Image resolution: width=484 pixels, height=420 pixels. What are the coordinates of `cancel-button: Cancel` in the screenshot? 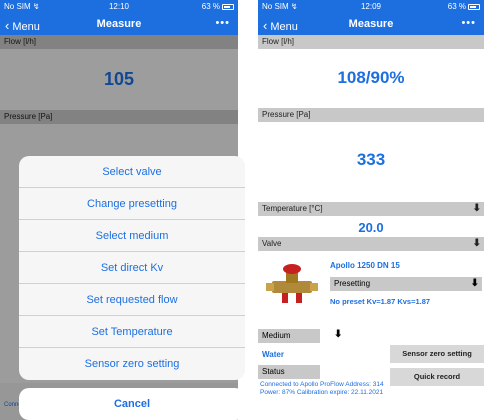 It's located at (132, 404).